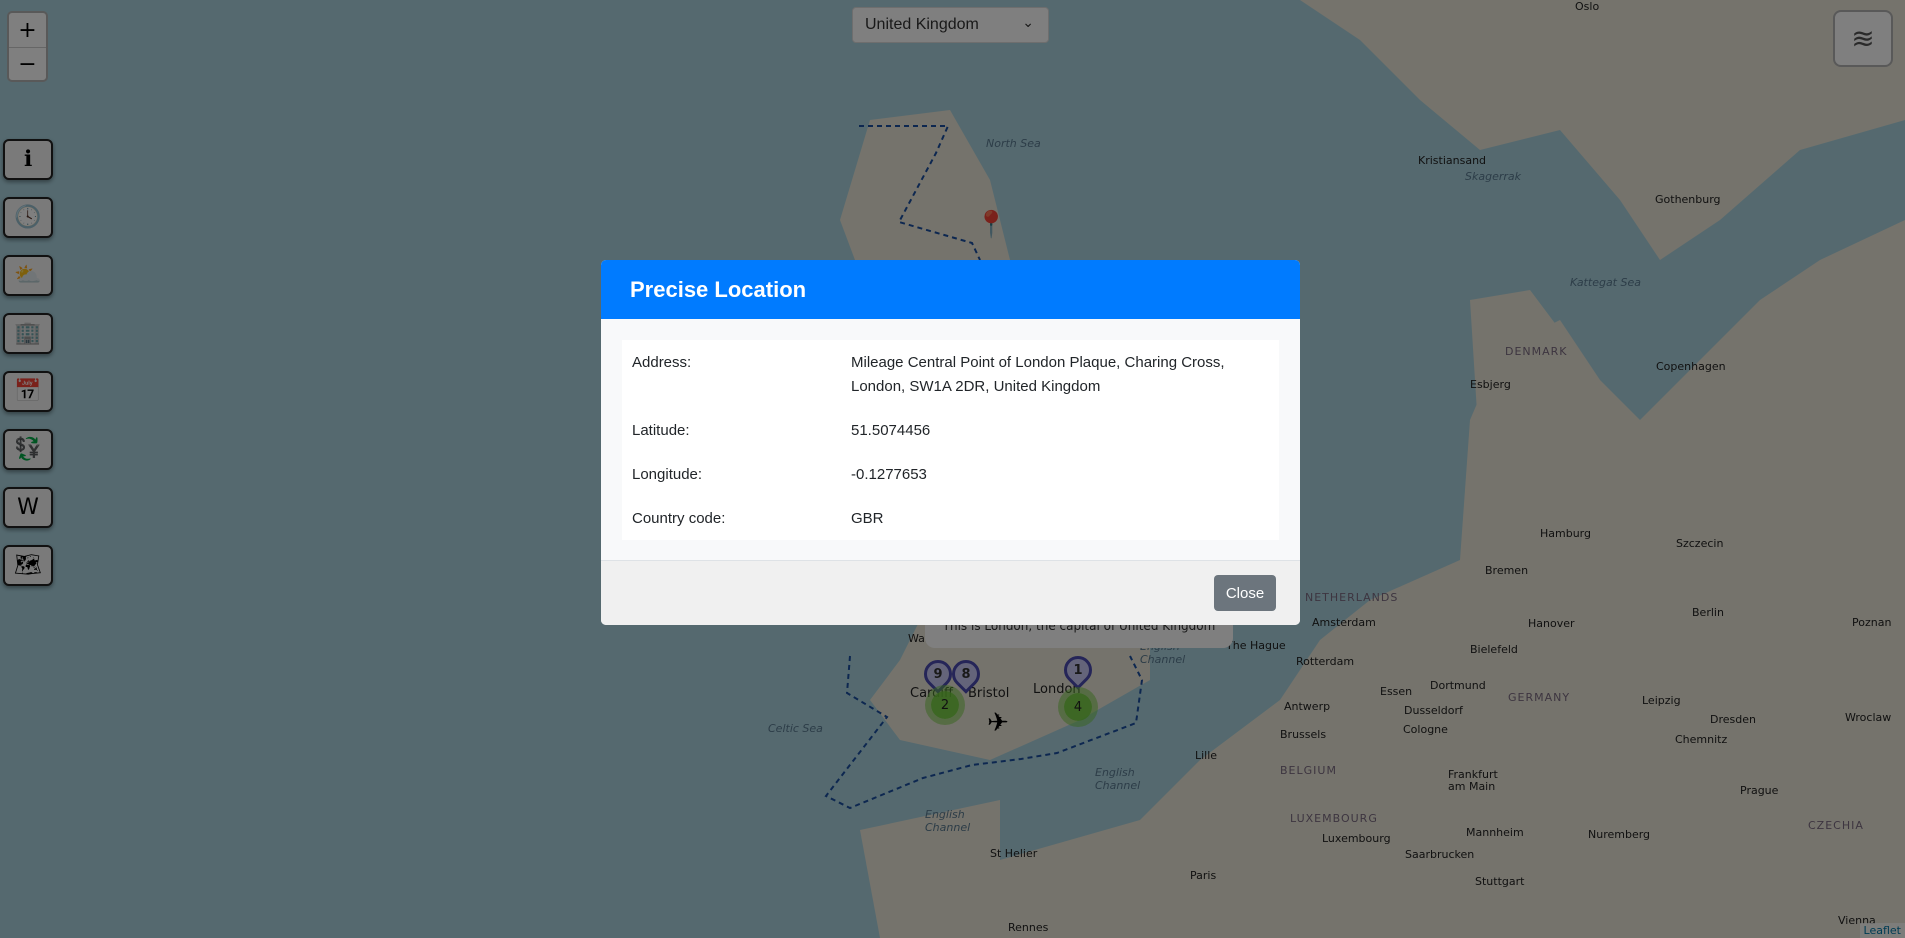 The image size is (1905, 938). Describe the element at coordinates (661, 430) in the screenshot. I see `row-label: Latitude:` at that location.